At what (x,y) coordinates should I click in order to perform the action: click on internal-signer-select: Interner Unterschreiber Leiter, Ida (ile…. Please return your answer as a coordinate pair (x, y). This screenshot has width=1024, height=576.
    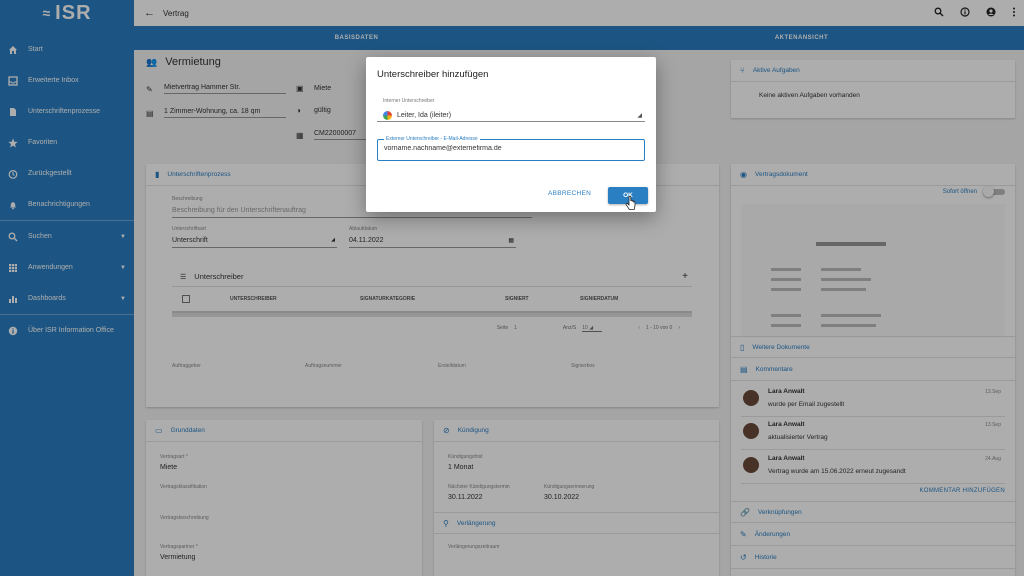
    Looking at the image, I should click on (511, 110).